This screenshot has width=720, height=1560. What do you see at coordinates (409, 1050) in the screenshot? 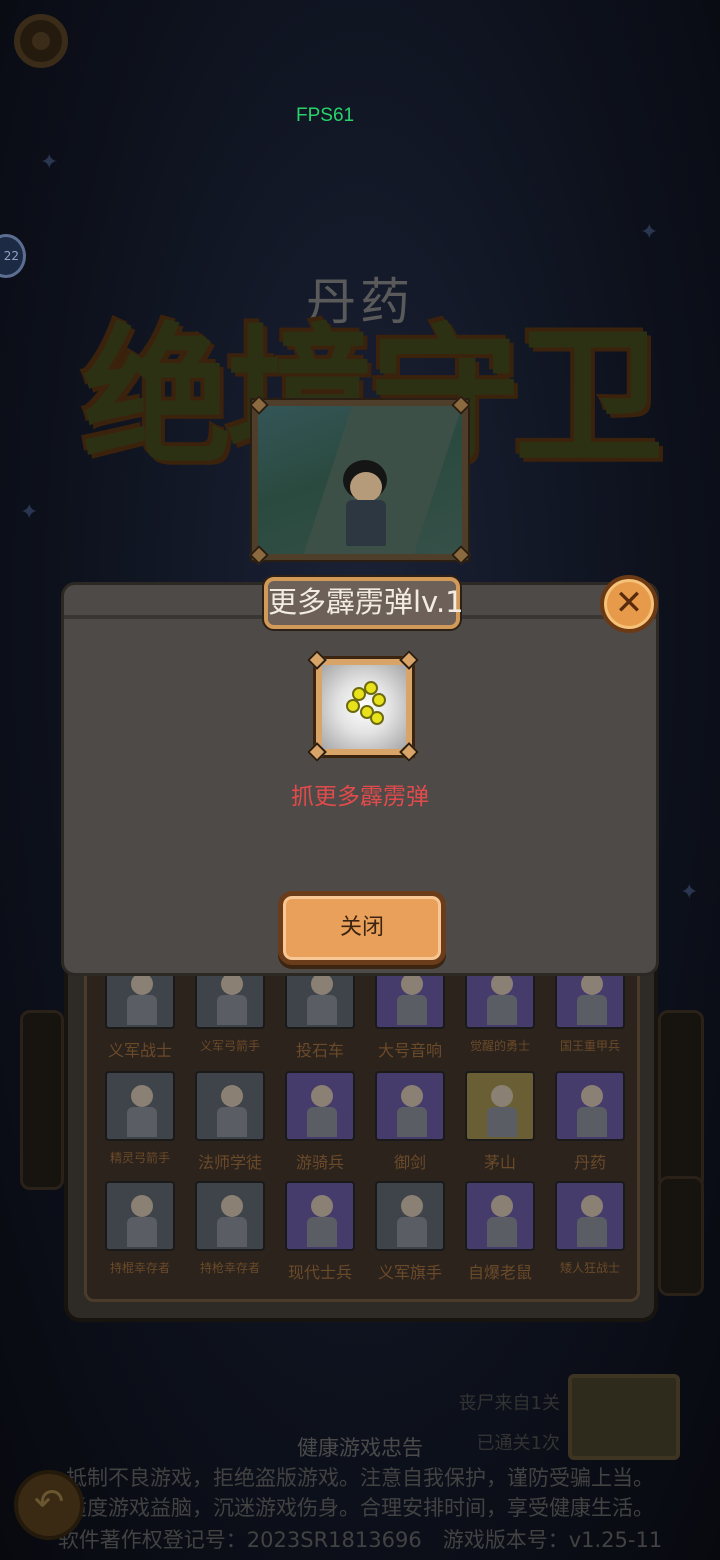
I see `unit-name: 大号音响` at bounding box center [409, 1050].